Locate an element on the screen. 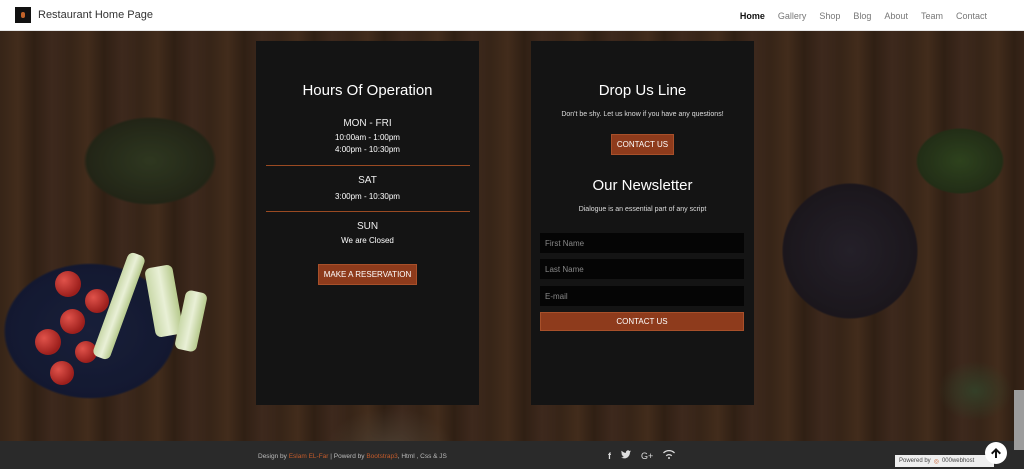  contact-us-button: CONTACT US is located at coordinates (642, 144).